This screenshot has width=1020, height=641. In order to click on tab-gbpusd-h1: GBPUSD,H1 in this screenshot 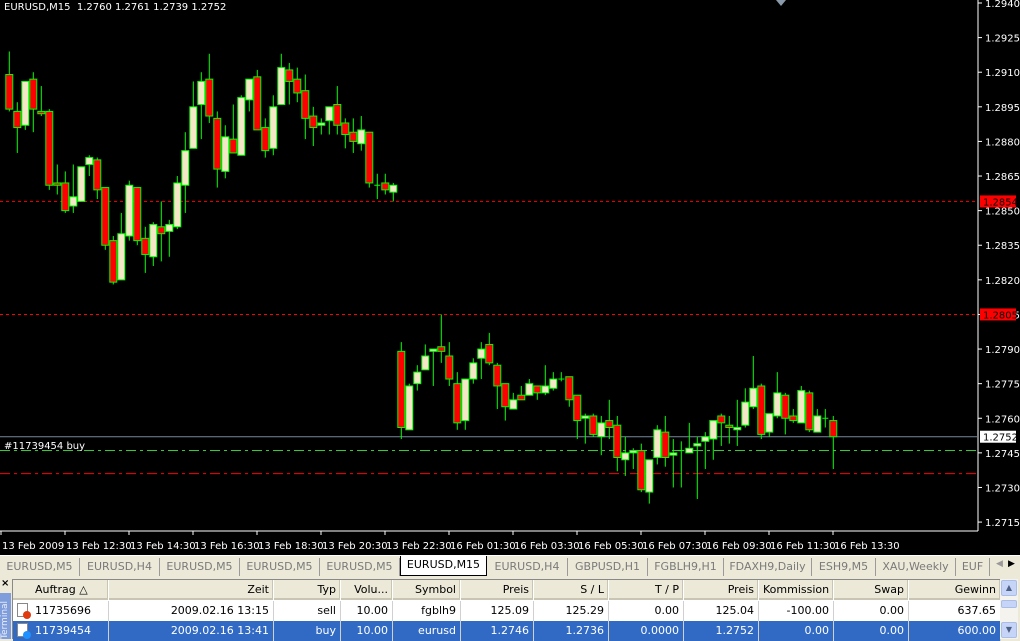, I will do `click(608, 567)`.